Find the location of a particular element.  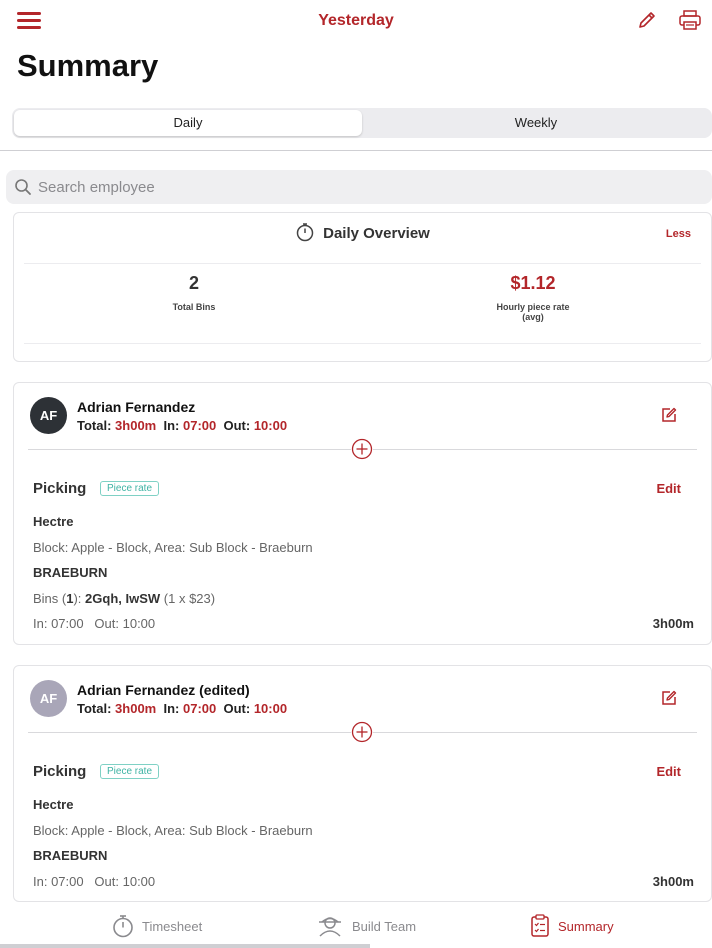

top-bar: Yesterday is located at coordinates (356, 22).